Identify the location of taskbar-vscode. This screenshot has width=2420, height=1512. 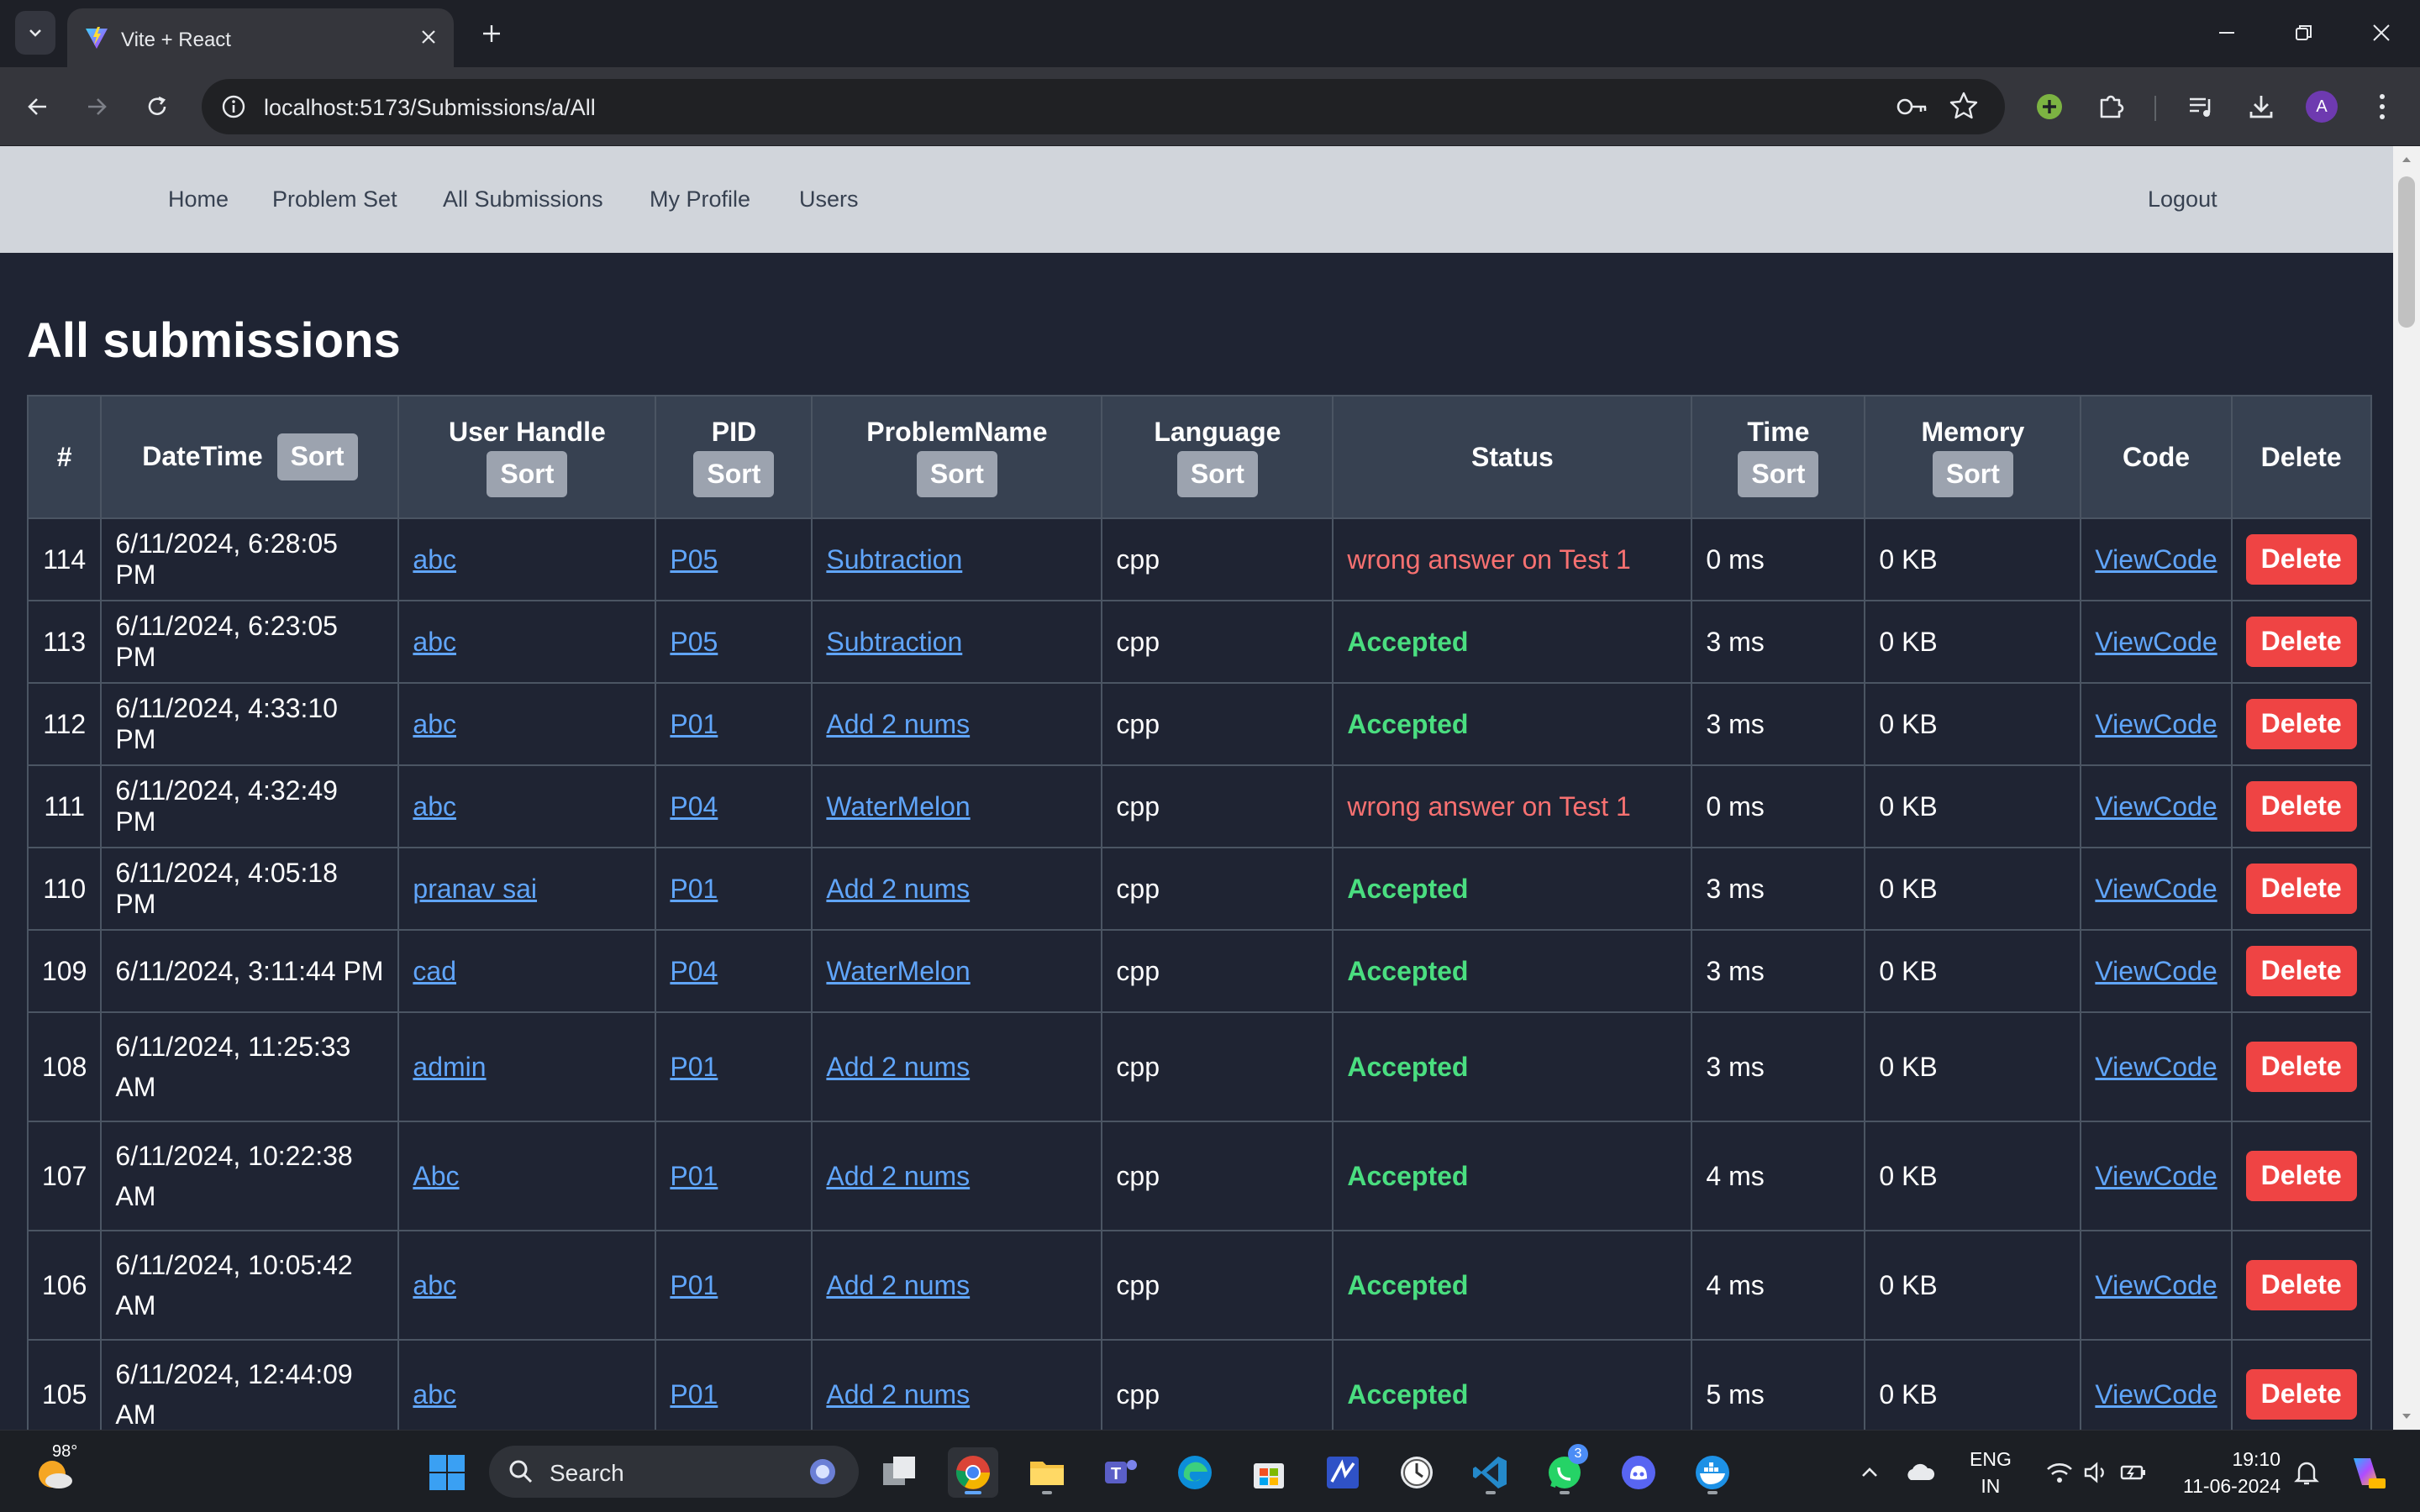
(1490, 1472).